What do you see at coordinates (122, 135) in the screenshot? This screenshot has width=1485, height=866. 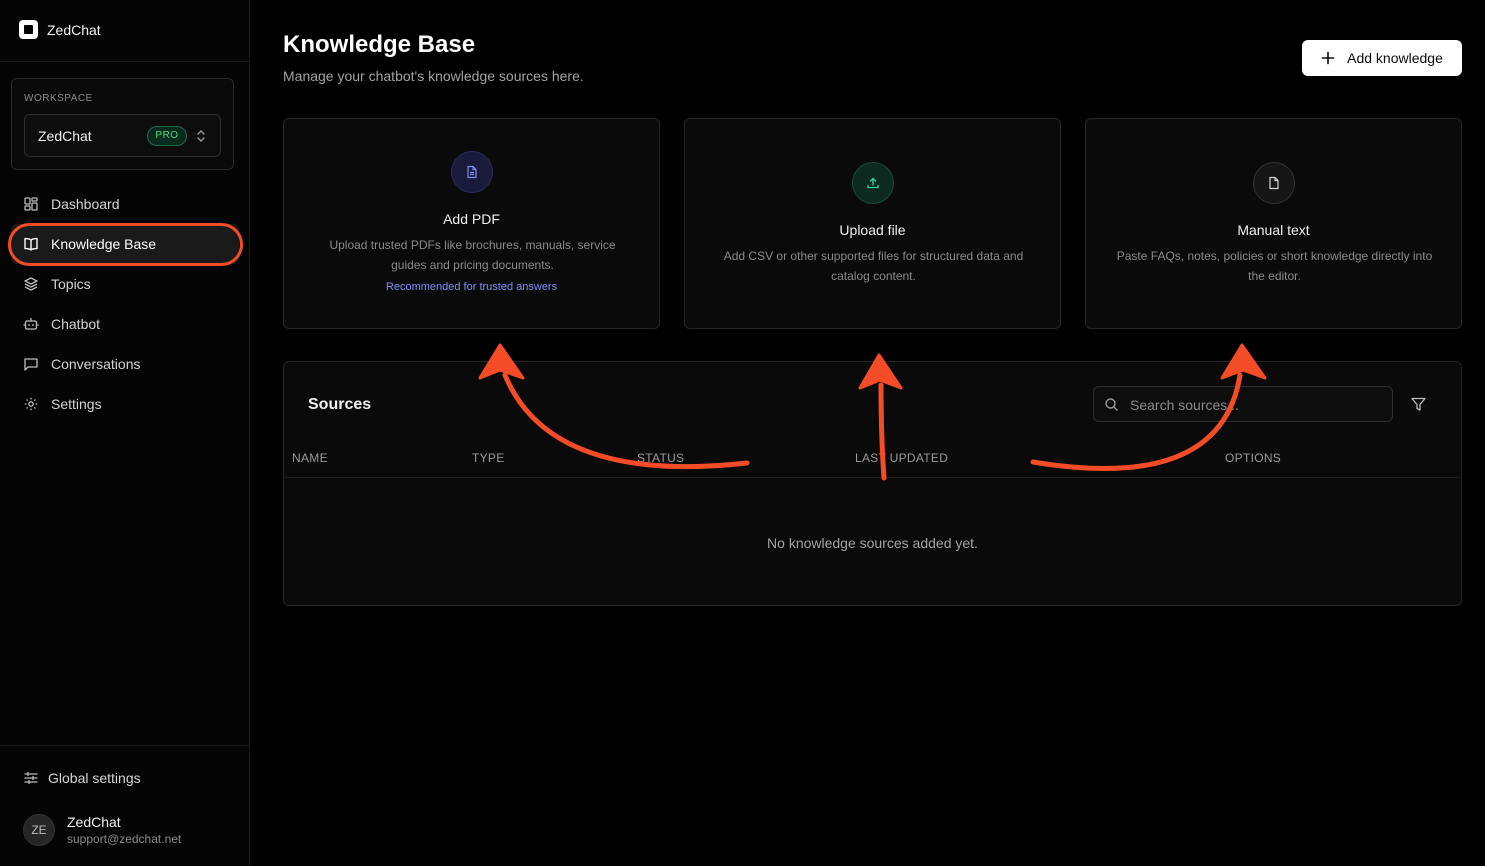 I see `workspace-selector: ZedChat PRO` at bounding box center [122, 135].